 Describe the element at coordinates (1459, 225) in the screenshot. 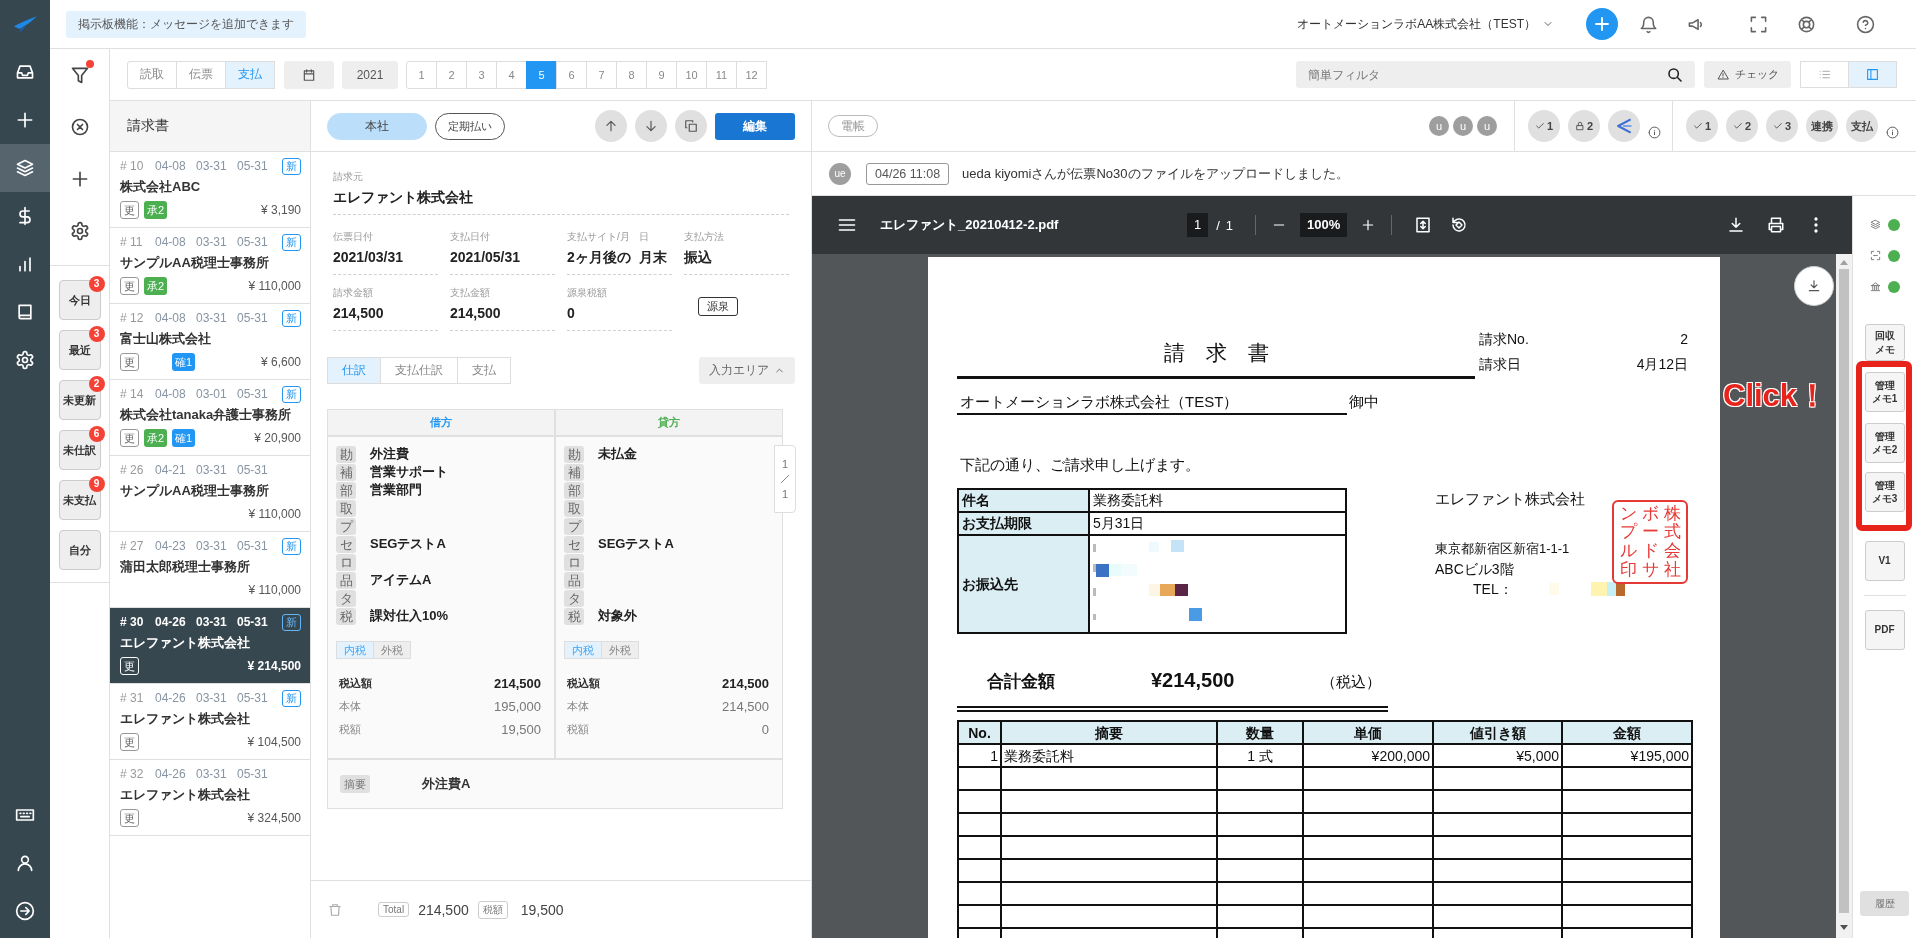

I see `rotate-icon` at that location.